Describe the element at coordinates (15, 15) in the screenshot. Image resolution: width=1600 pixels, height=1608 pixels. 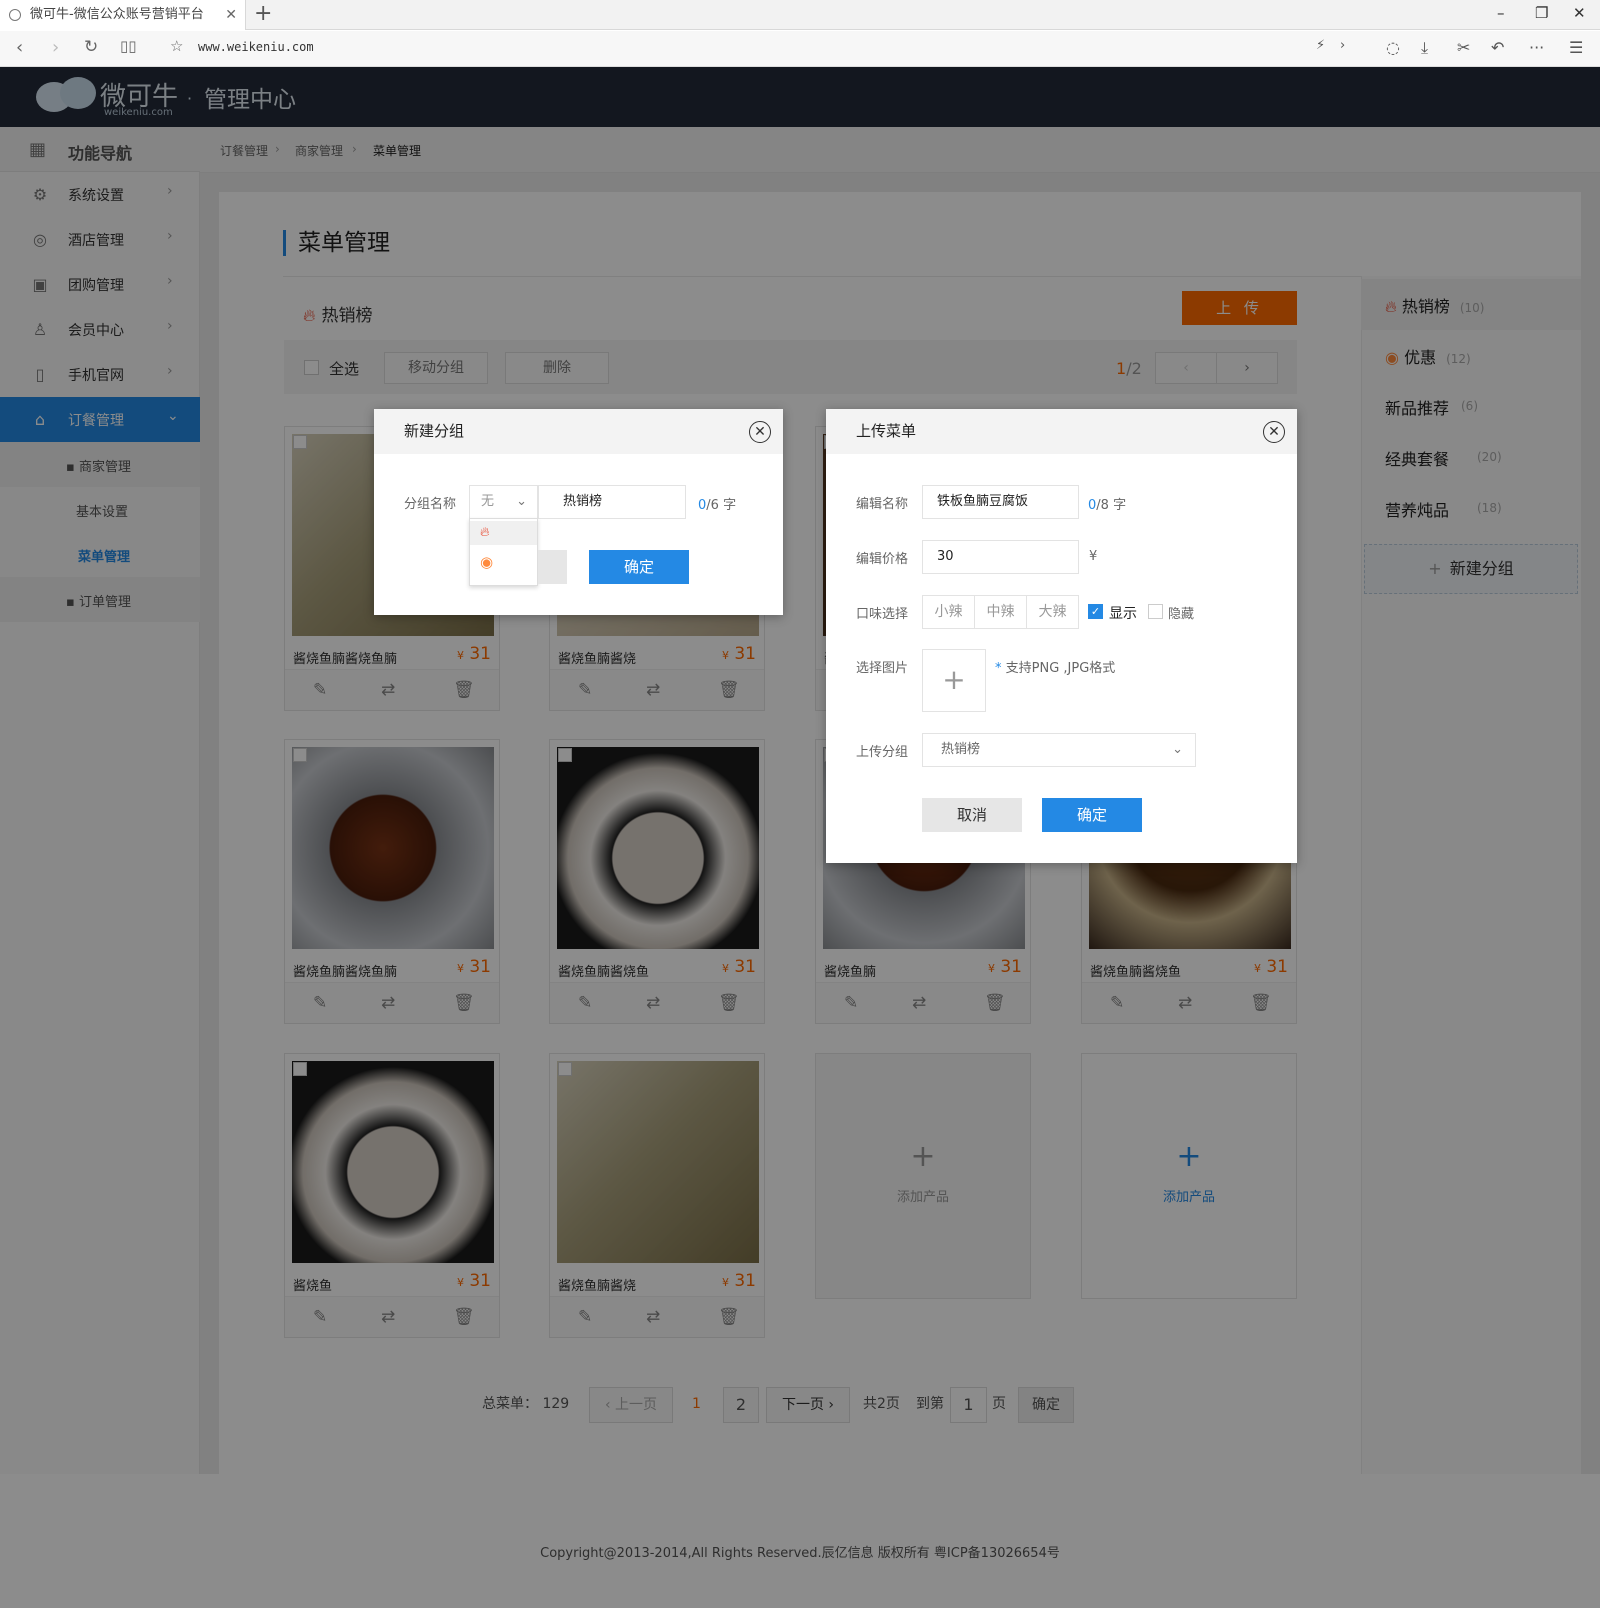
I see `globe-icon` at that location.